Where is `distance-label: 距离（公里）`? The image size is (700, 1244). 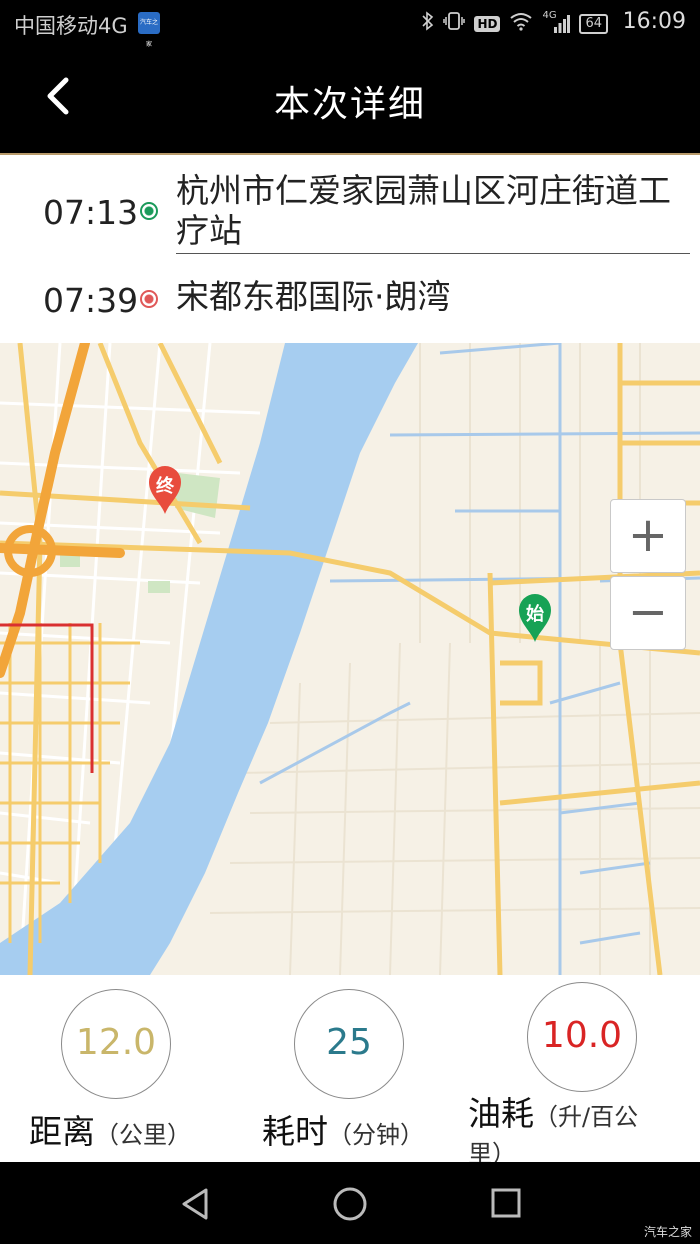 distance-label: 距离（公里） is located at coordinates (110, 1129).